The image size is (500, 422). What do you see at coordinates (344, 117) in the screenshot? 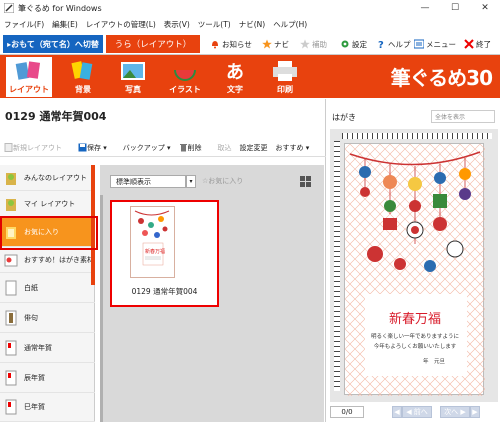
I see `preview-title: はがき` at bounding box center [344, 117].